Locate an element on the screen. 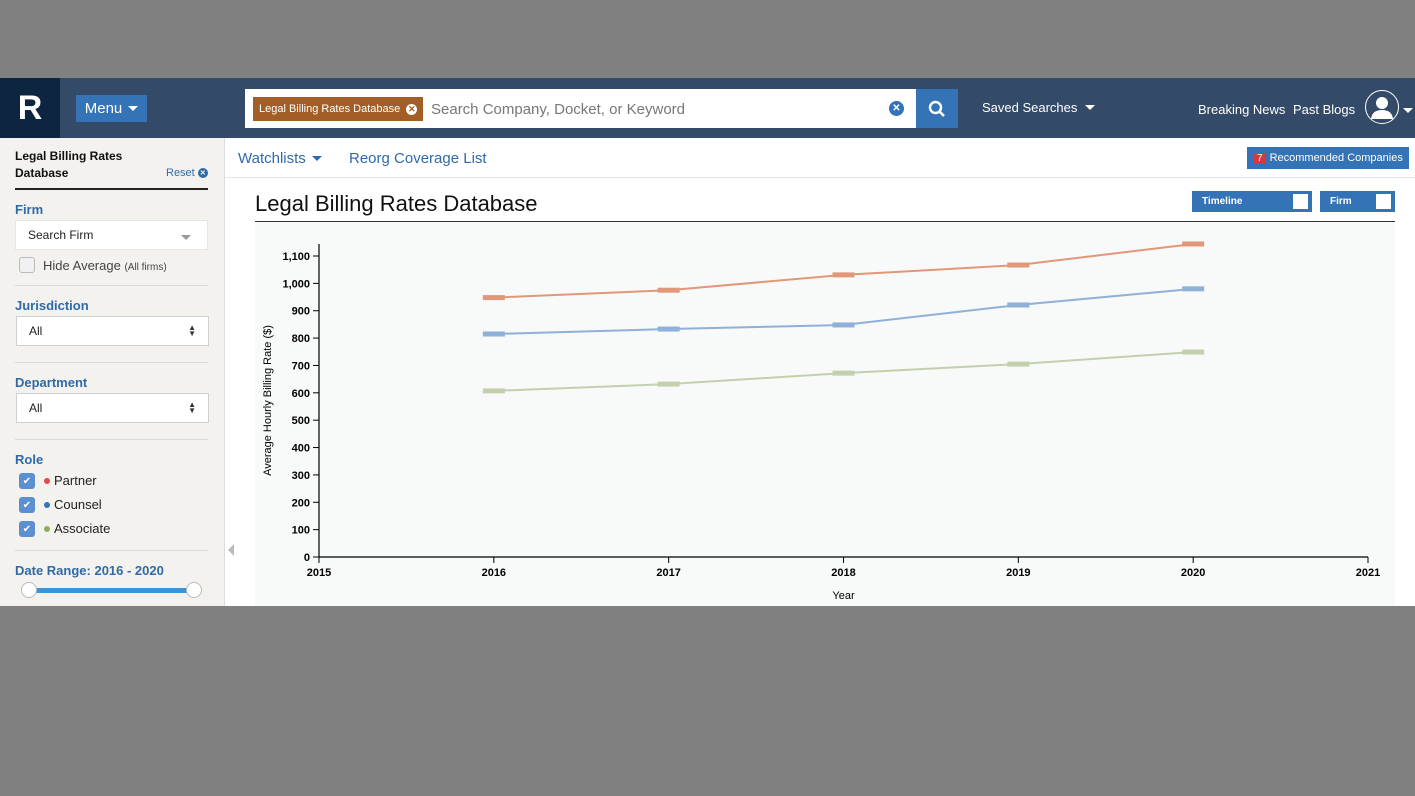 The height and width of the screenshot is (796, 1415). menu-button: Menu is located at coordinates (111, 108).